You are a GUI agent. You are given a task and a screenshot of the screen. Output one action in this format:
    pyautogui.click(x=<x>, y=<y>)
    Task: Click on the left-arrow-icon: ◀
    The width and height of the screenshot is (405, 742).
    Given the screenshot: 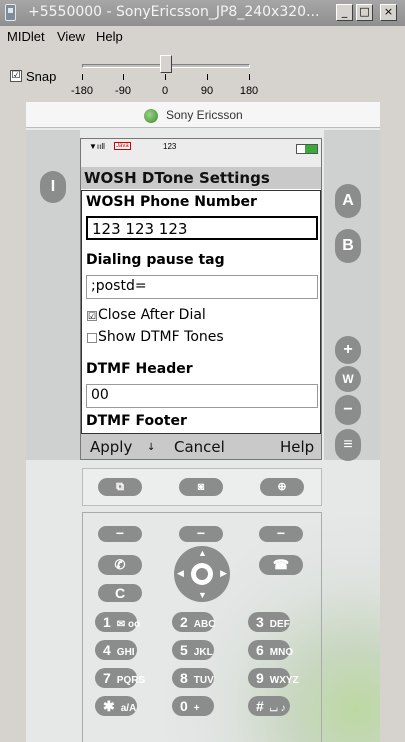 What is the action you would take?
    pyautogui.click(x=180, y=573)
    